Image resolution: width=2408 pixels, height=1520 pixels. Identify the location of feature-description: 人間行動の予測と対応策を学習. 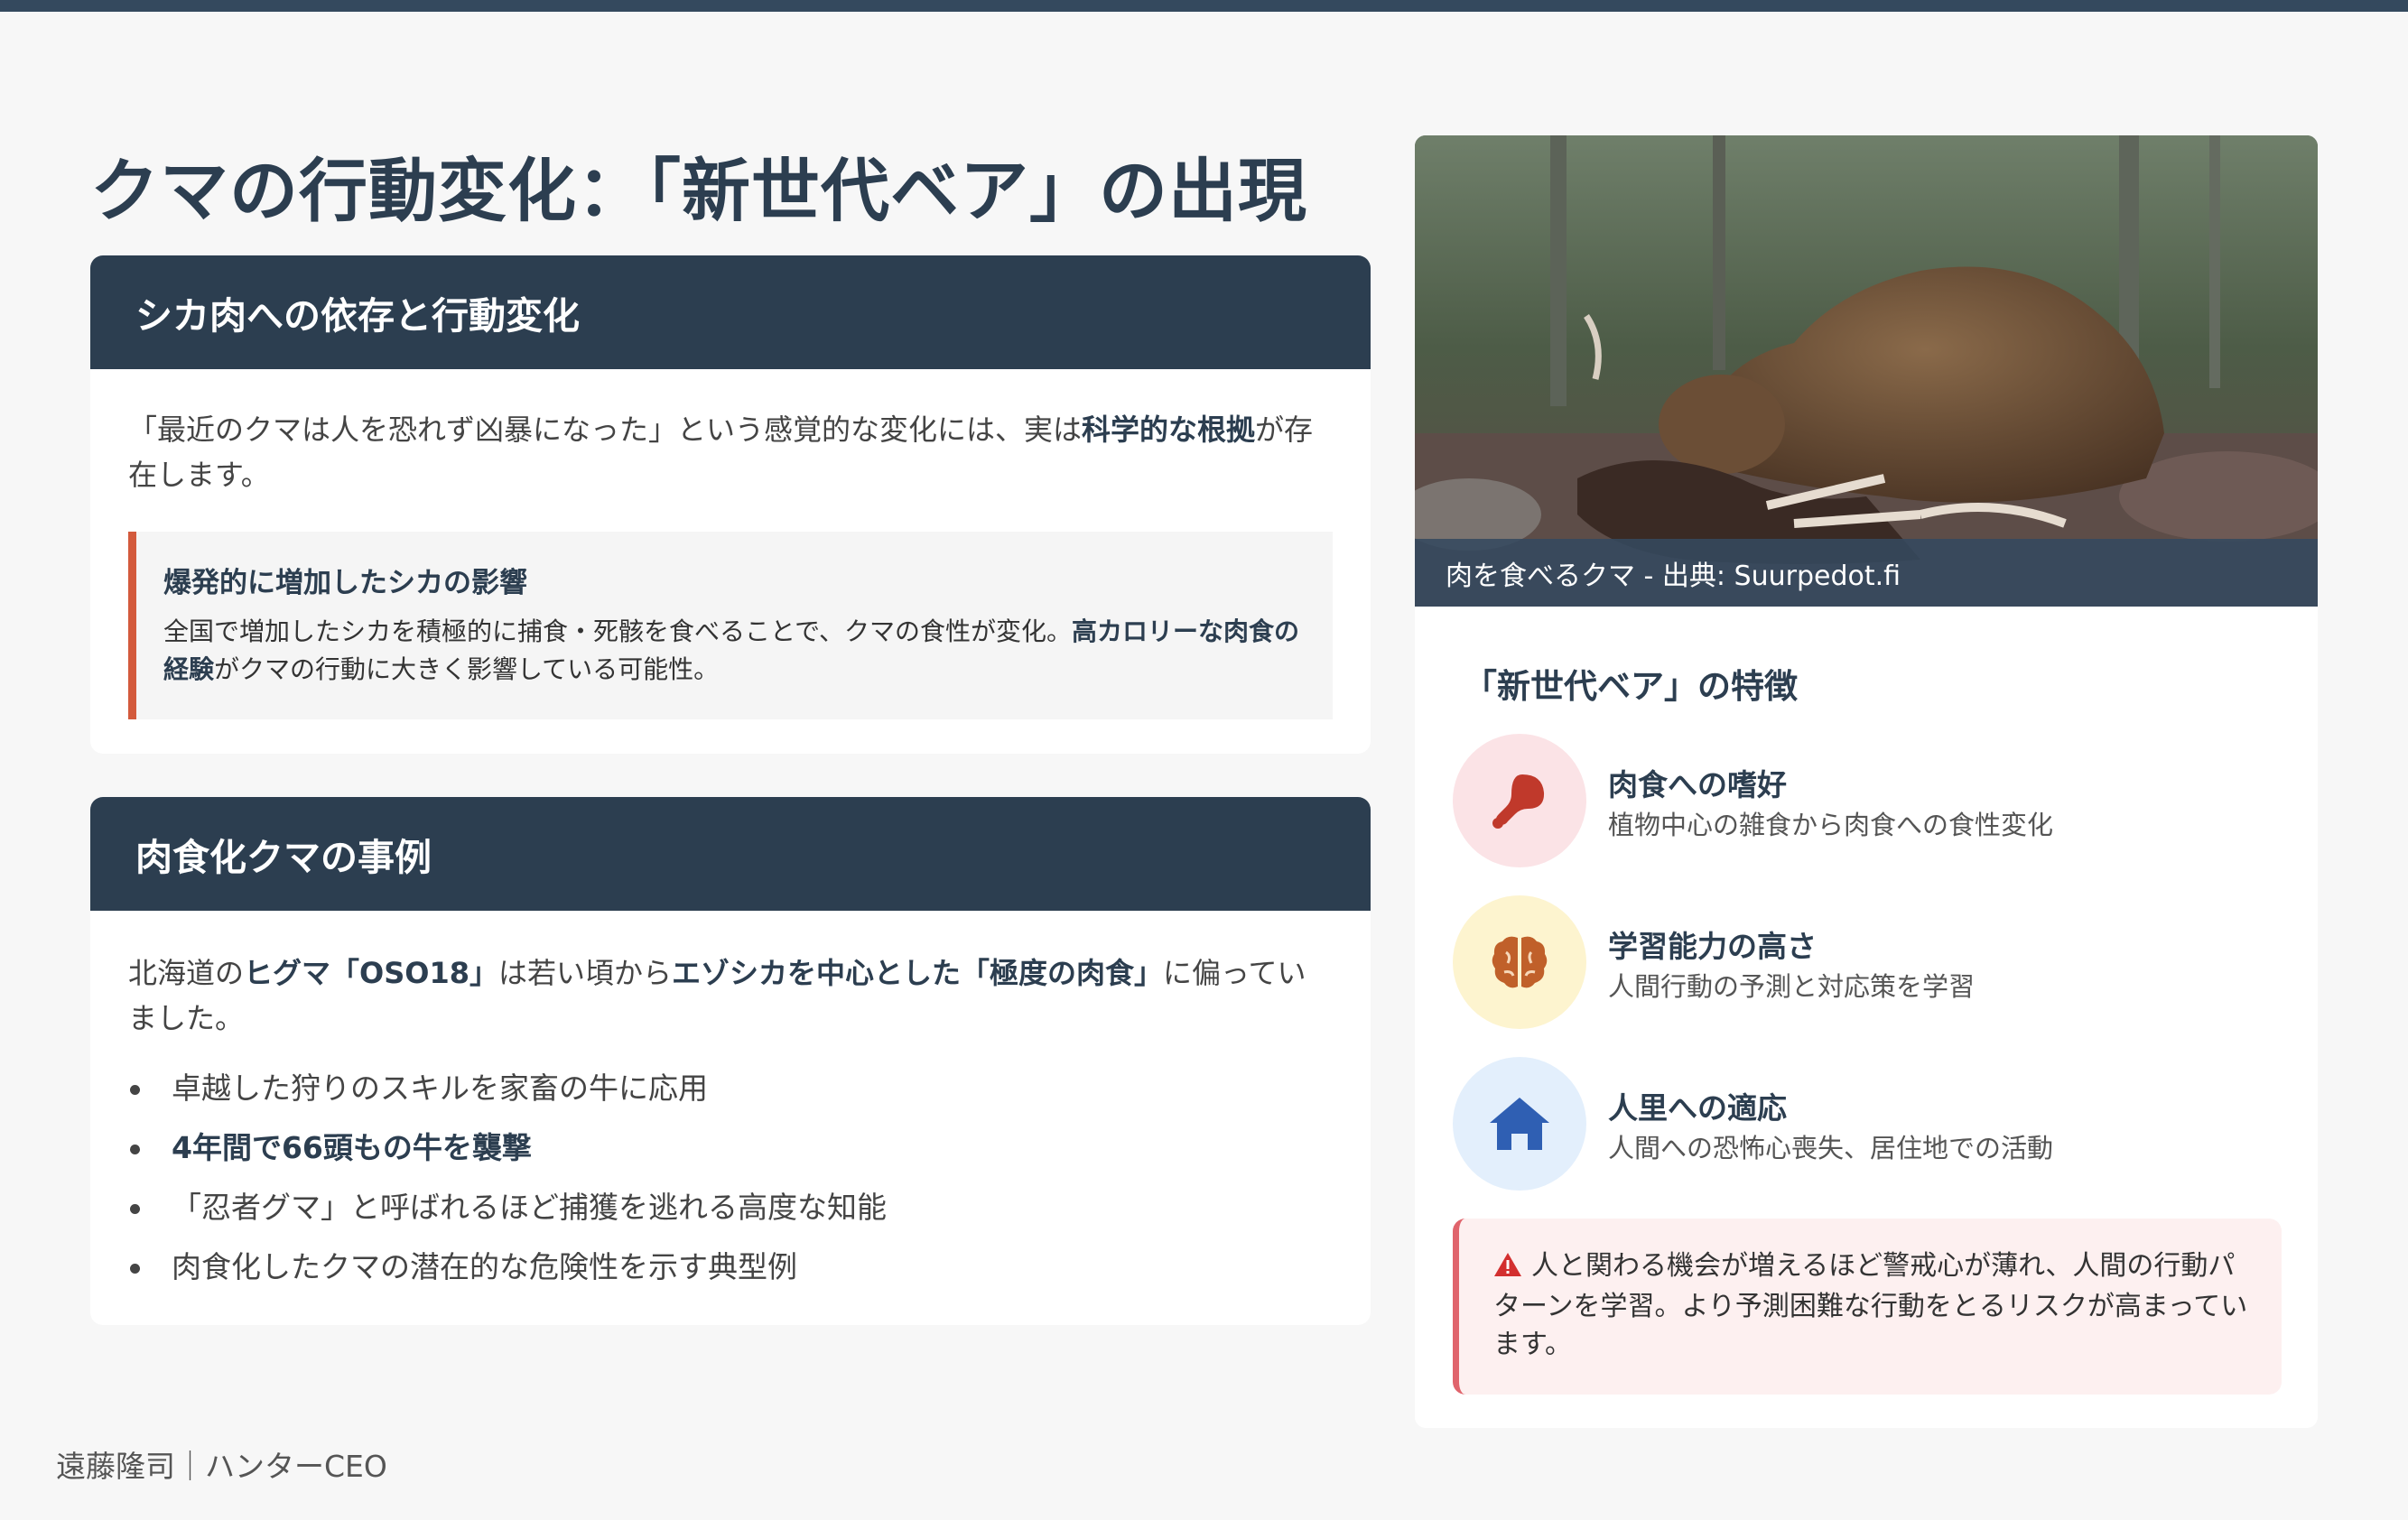
(1792, 986).